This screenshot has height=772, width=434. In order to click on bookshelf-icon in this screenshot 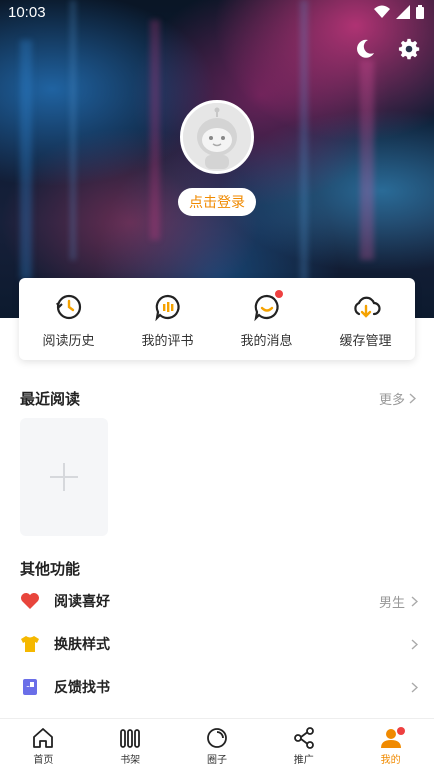, I will do `click(130, 738)`.